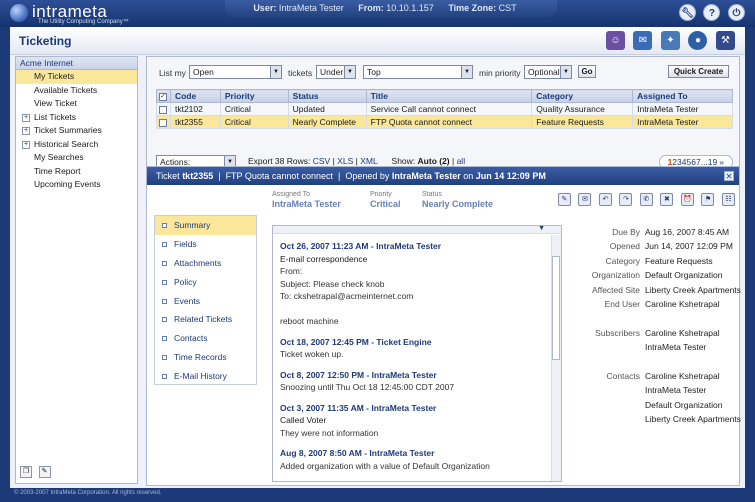 The width and height of the screenshot is (755, 502). Describe the element at coordinates (76, 104) in the screenshot. I see `sidebar-item: View Ticket` at that location.